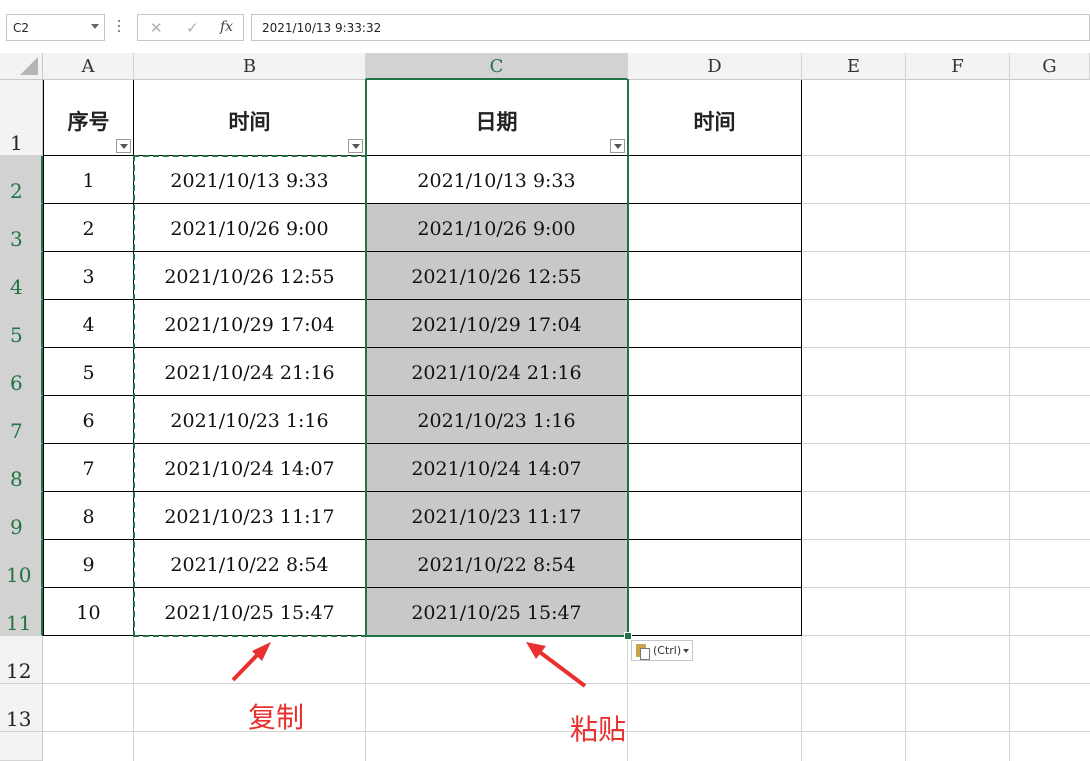  I want to click on row-header-9: 9, so click(21, 516).